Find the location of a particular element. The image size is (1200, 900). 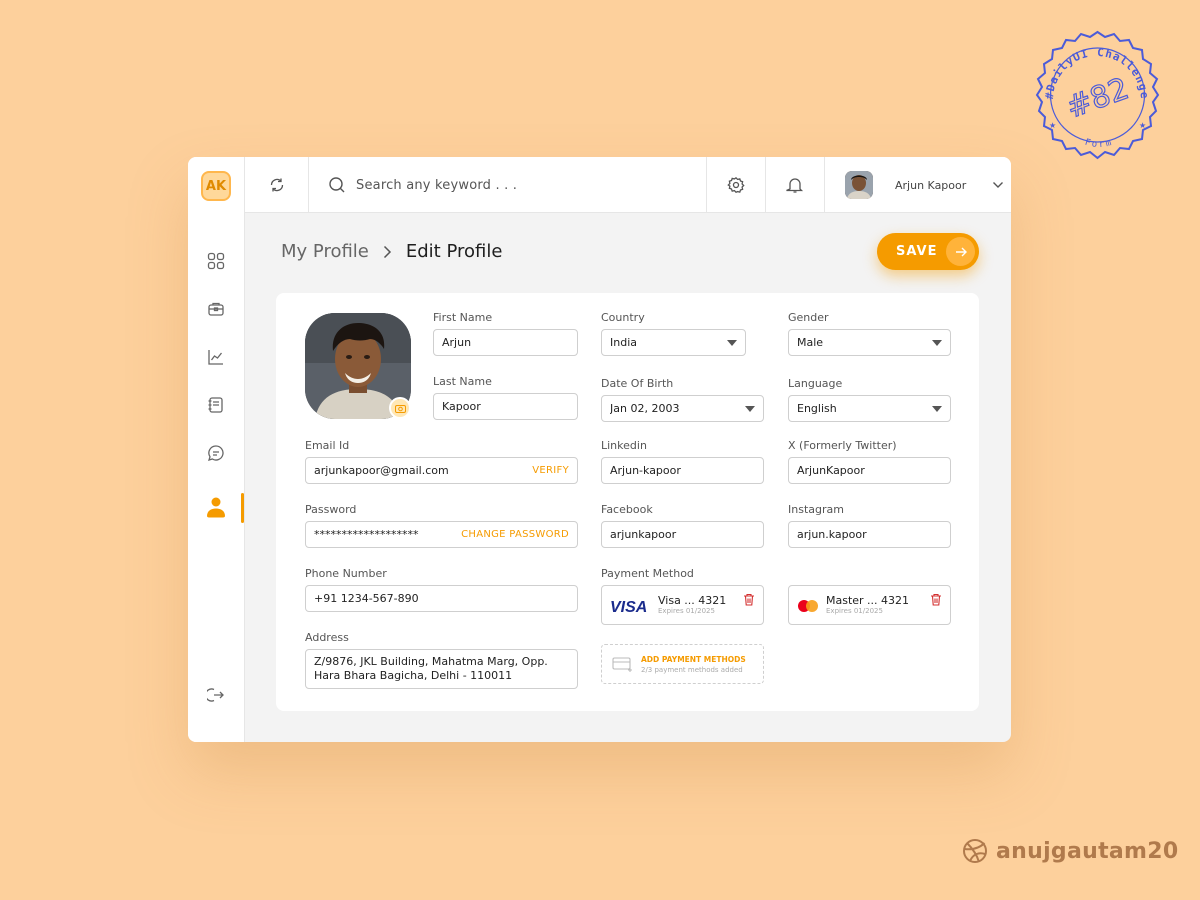

password-value: ******************* is located at coordinates (366, 534).